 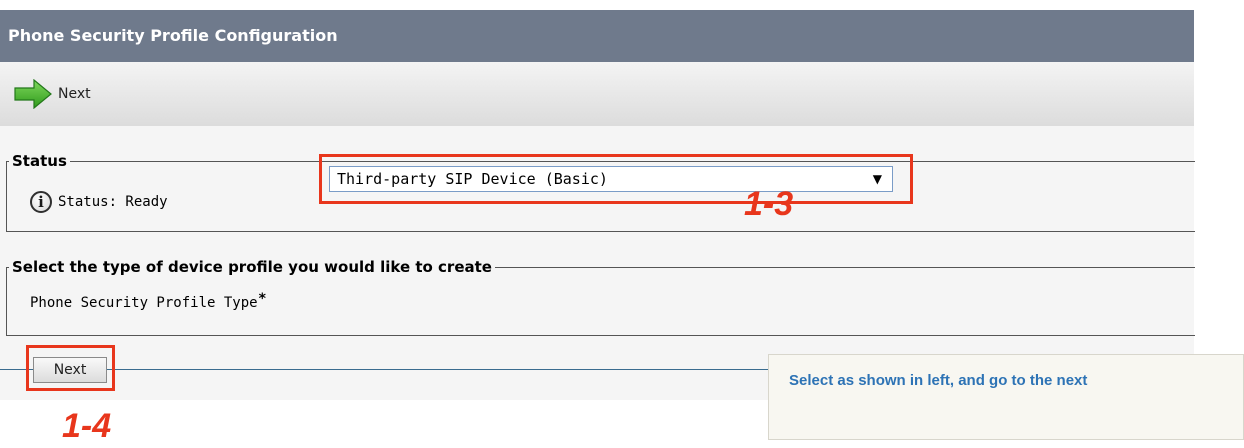 I want to click on profile-type-row: Phone Security Profile Type *, so click(x=148, y=301).